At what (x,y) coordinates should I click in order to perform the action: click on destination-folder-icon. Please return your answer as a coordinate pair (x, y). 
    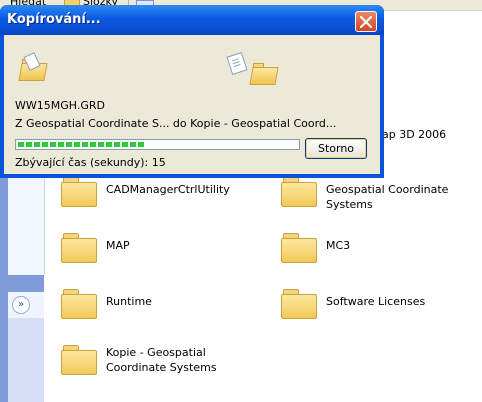
    Looking at the image, I should click on (264, 73).